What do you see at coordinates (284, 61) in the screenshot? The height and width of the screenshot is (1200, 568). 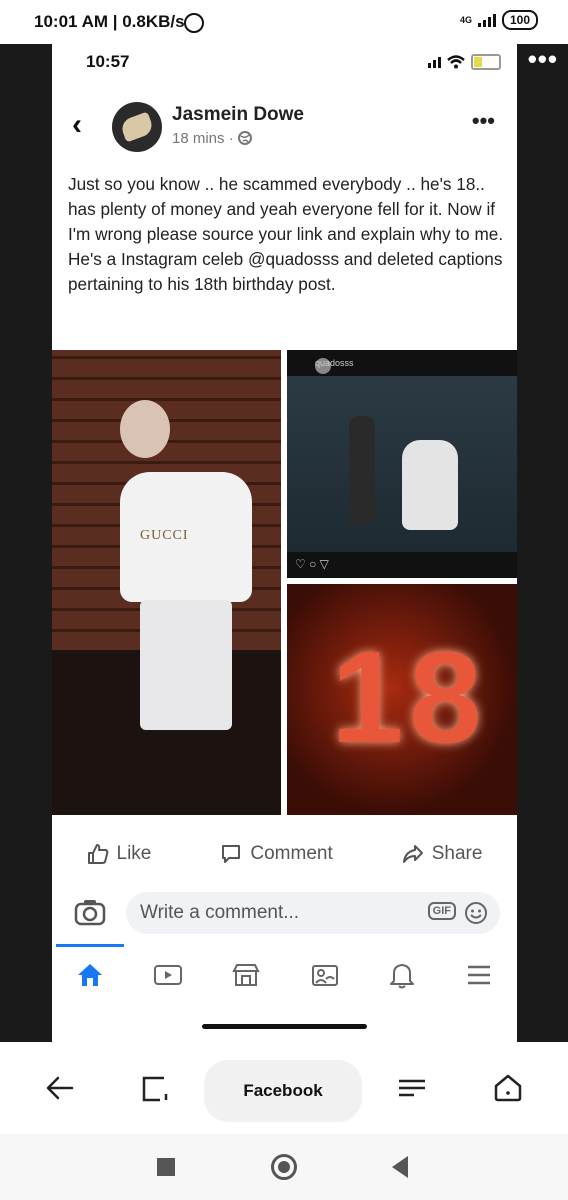 I see `phone-status-bar: 10:57` at bounding box center [284, 61].